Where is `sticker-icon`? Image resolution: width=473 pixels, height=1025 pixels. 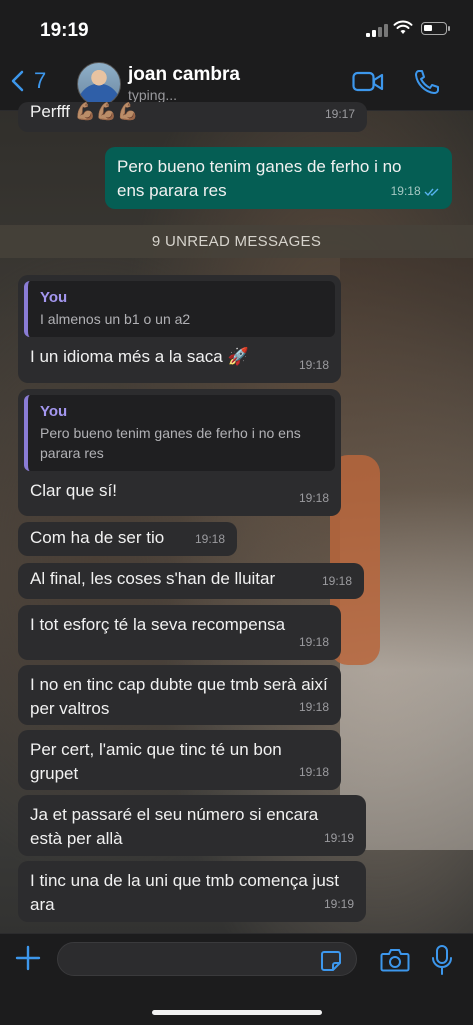
sticker-icon is located at coordinates (331, 961).